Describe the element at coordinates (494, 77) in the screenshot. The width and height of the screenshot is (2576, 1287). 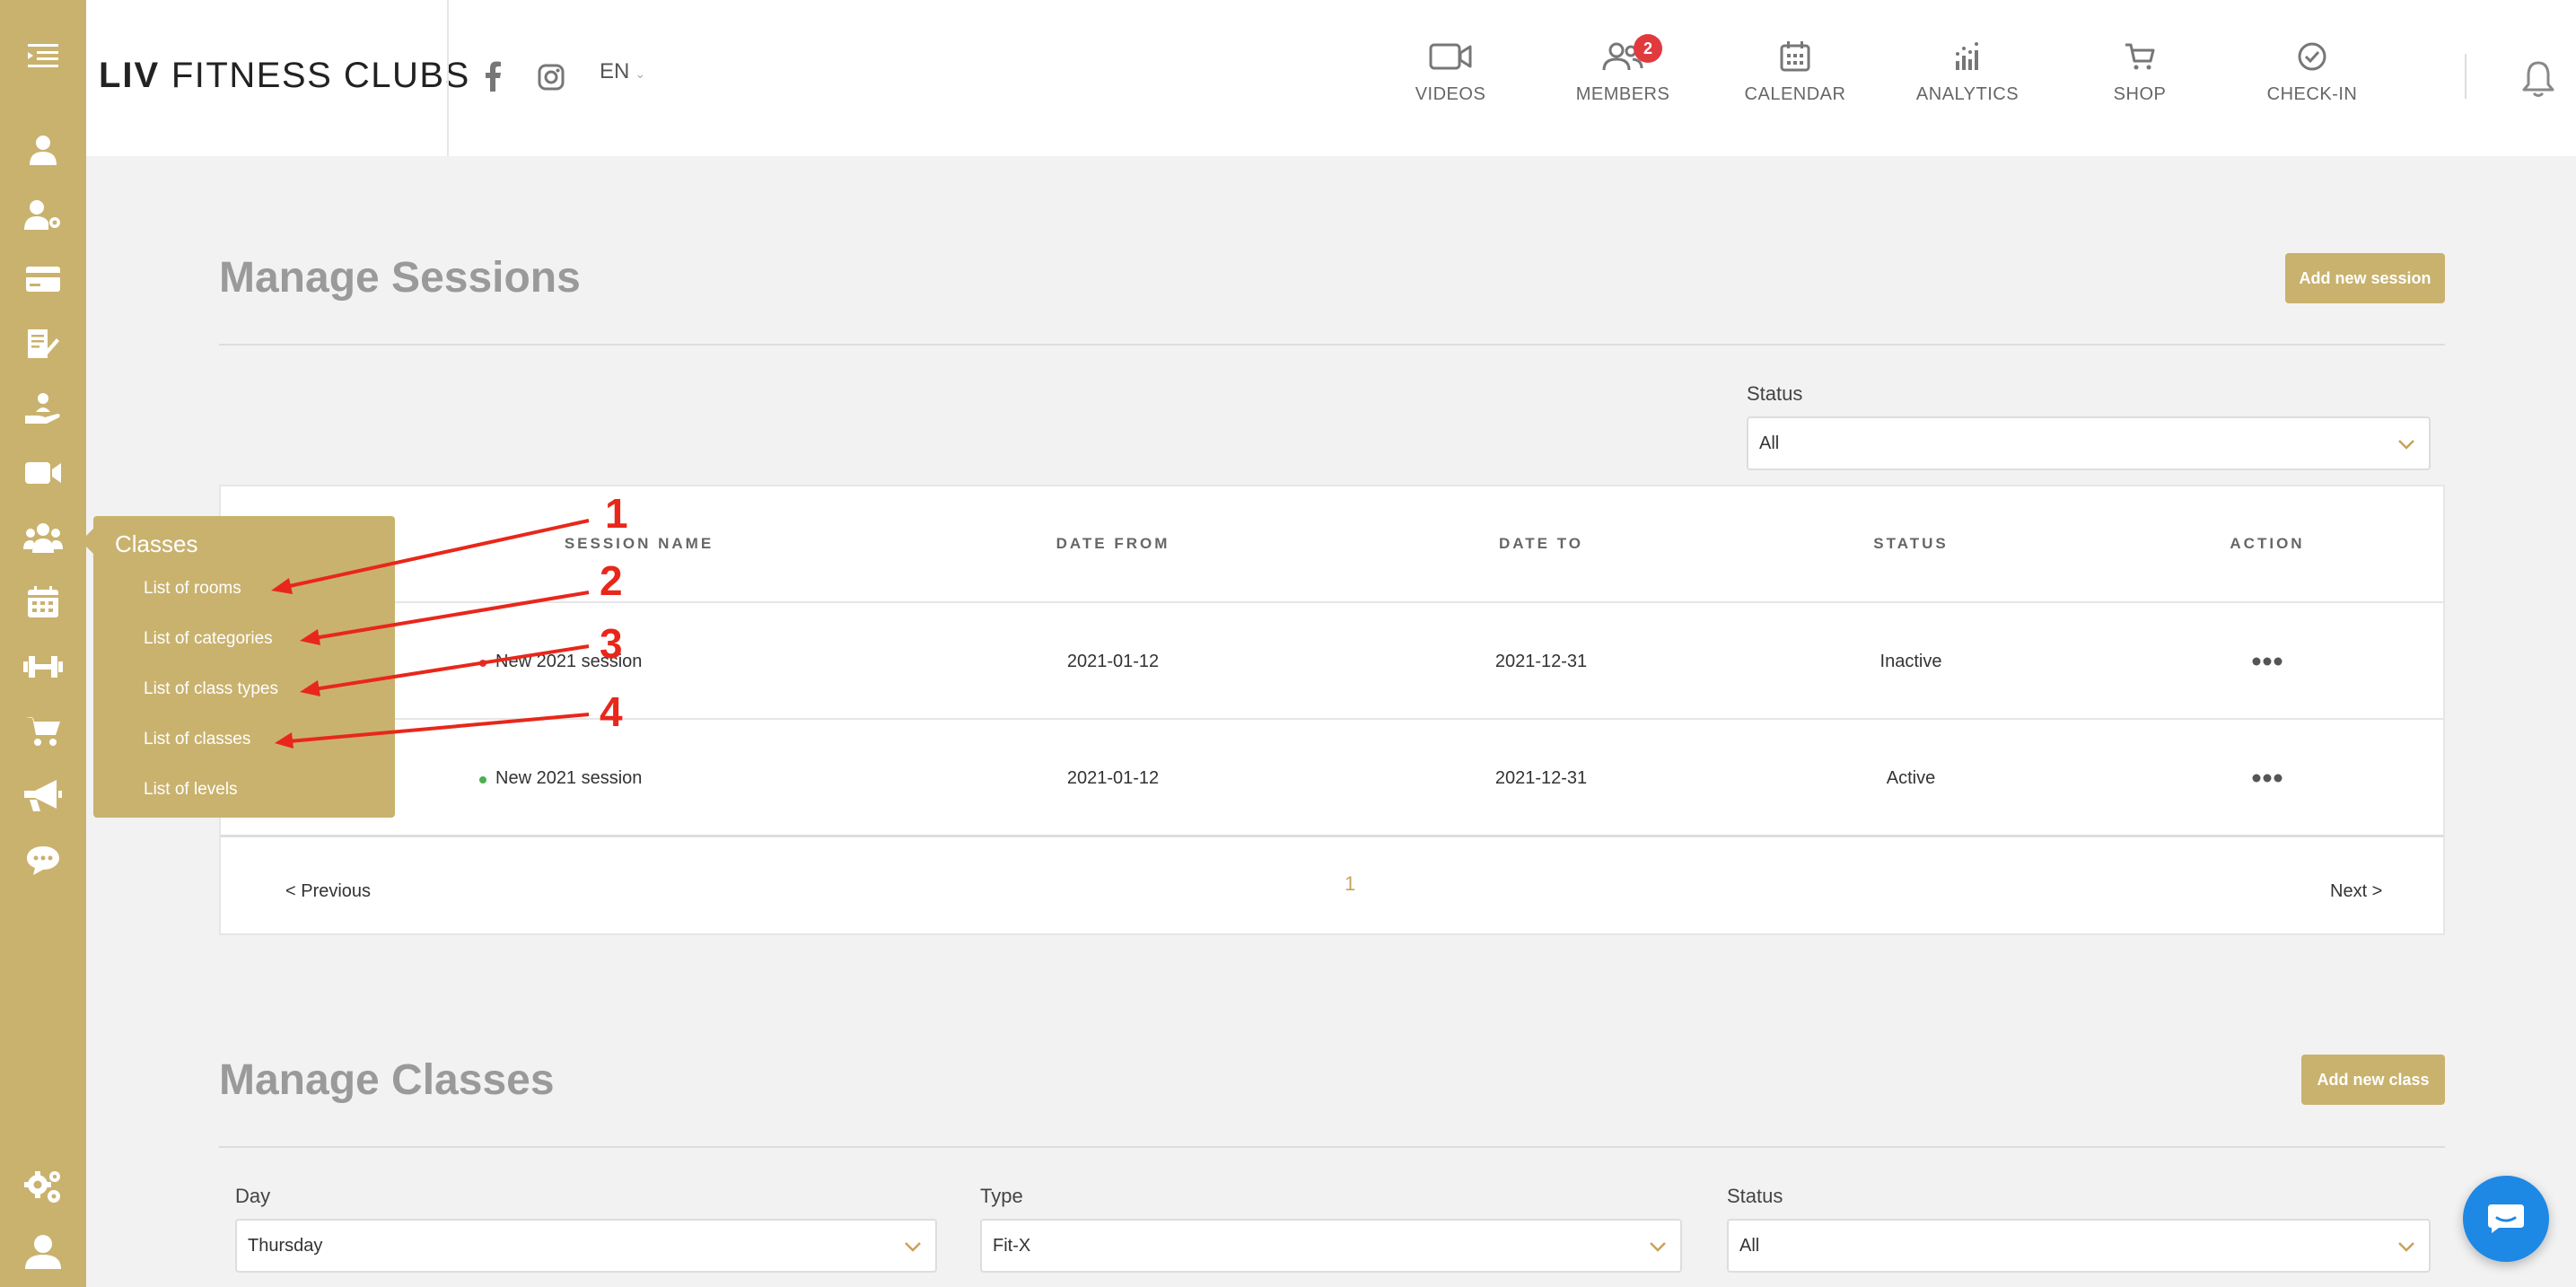
I see `facebook-icon` at that location.